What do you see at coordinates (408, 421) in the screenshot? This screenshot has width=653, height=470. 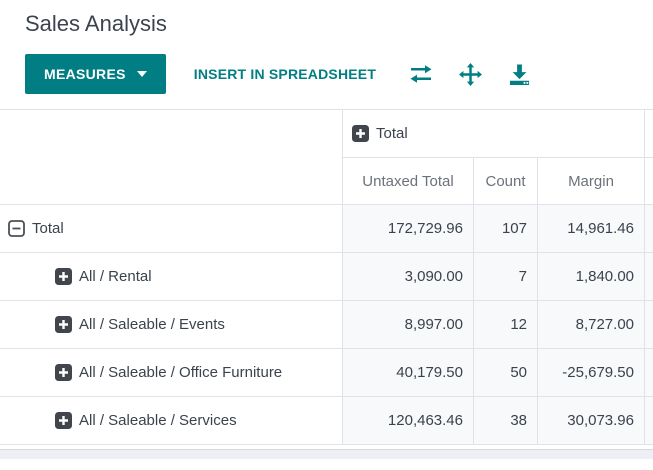 I see `cell-untaxed-total: 120,463.46` at bounding box center [408, 421].